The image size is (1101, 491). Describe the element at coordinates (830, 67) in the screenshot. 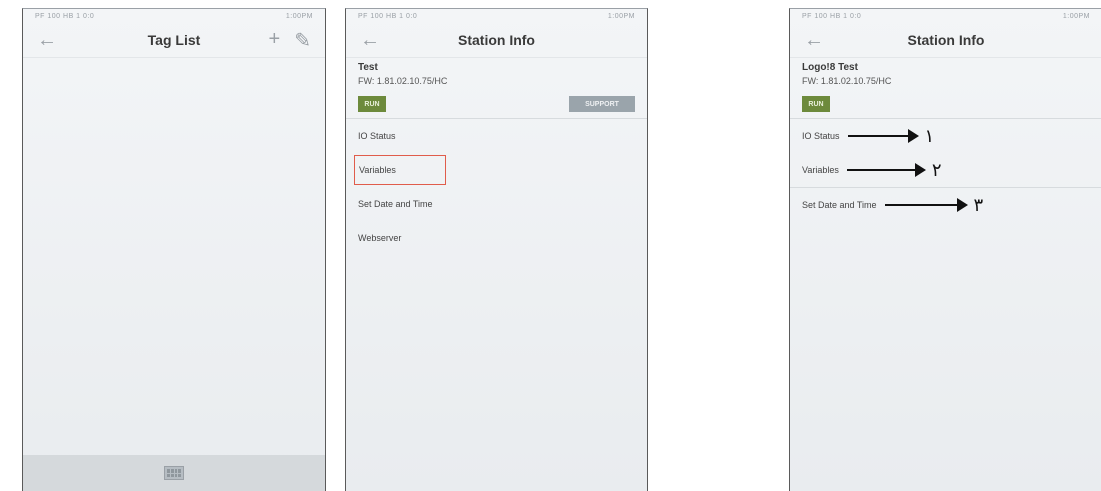

I see `station-name: Logo!8 Test` at that location.